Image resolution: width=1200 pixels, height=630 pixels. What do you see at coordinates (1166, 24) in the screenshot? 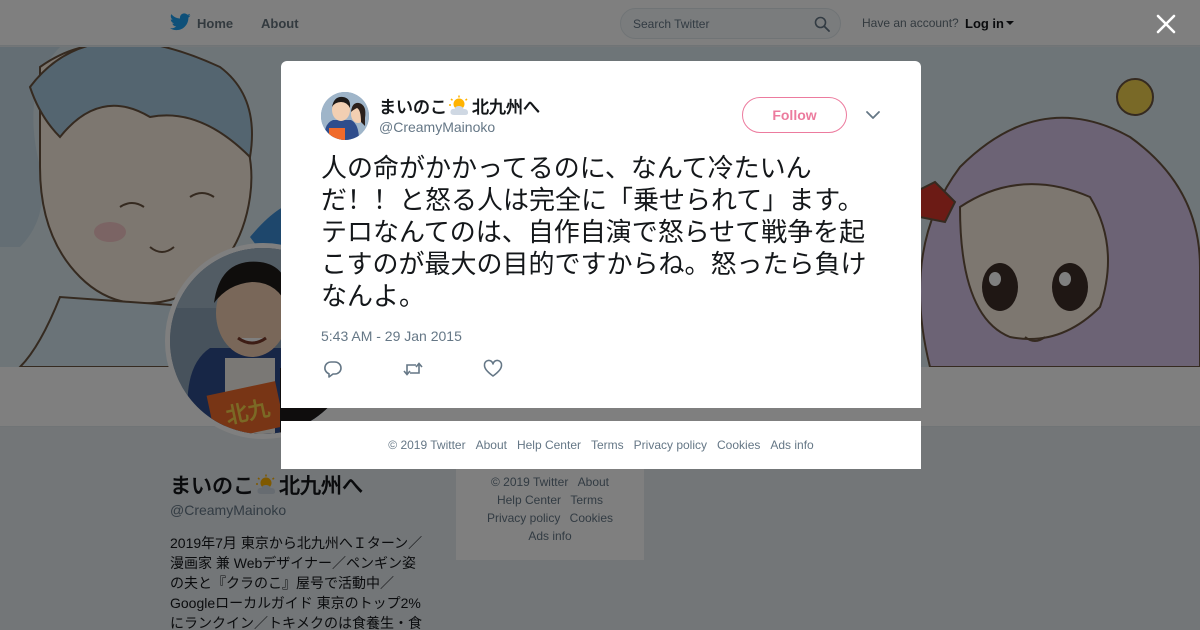
I see `close-icon` at bounding box center [1166, 24].